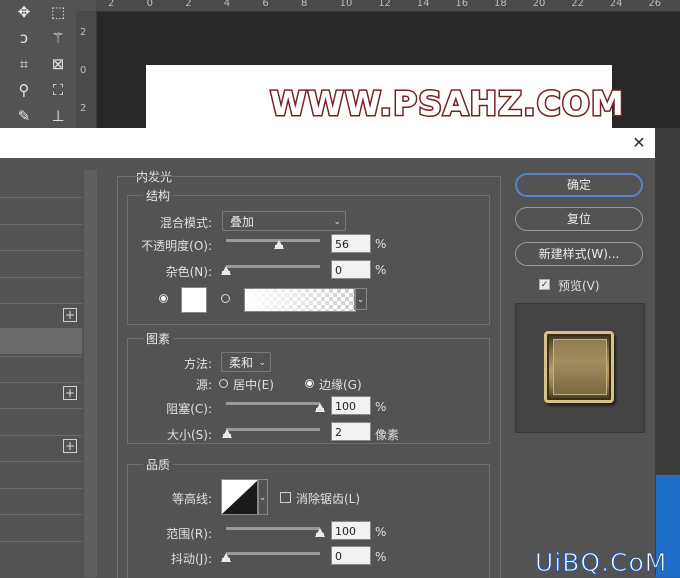 The image size is (680, 578). Describe the element at coordinates (226, 557) in the screenshot. I see `jitter-slider-thumb` at that location.